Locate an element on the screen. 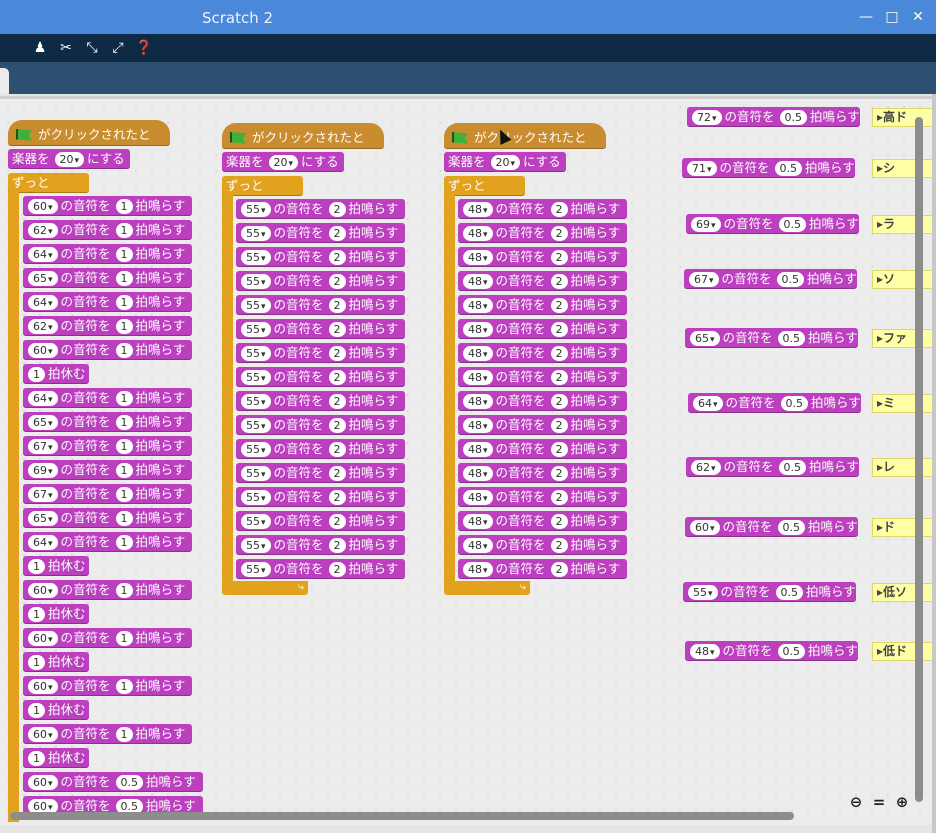 The width and height of the screenshot is (936, 833). minimize-icon: — is located at coordinates (866, 17).